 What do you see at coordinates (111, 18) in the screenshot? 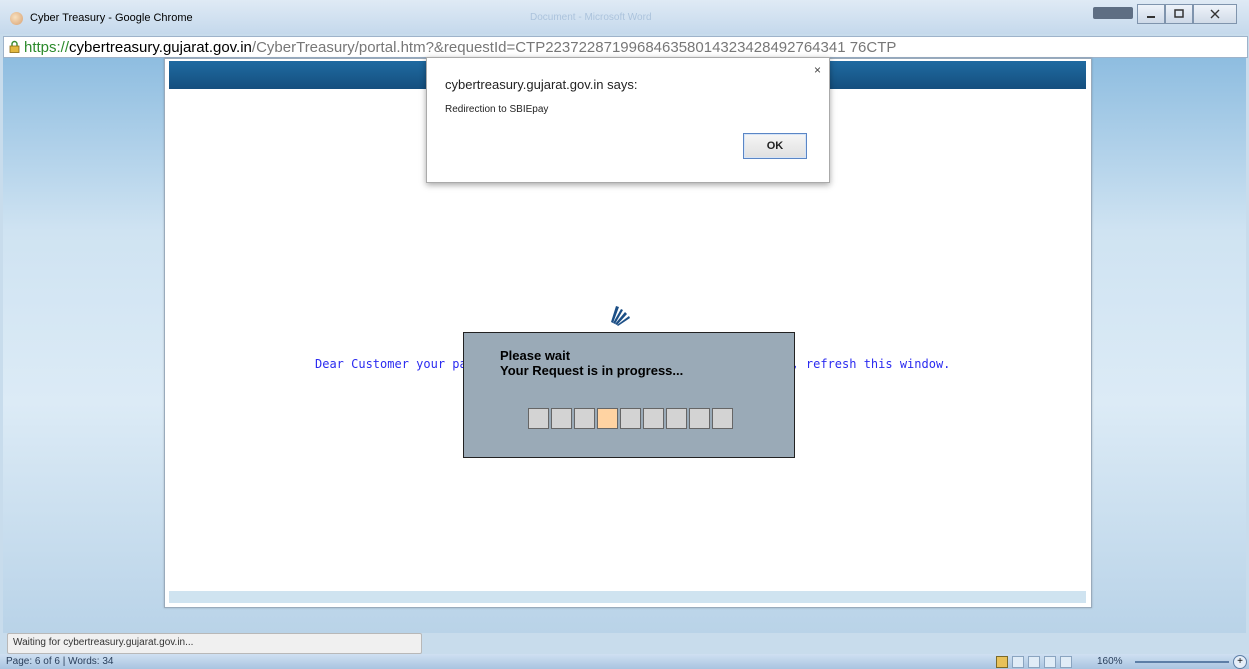
I see `window-title: Cyber Treasury - Google Chrome` at bounding box center [111, 18].